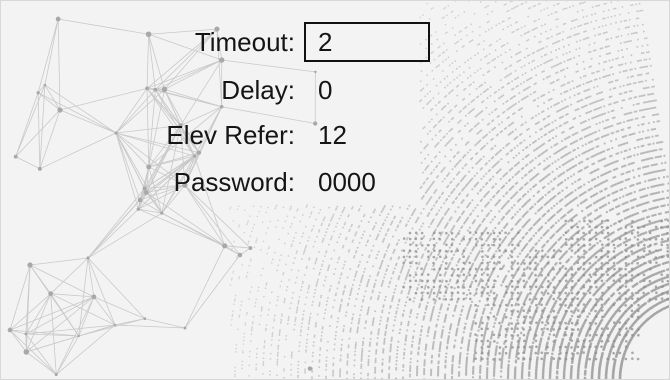  Describe the element at coordinates (258, 90) in the screenshot. I see `delay-label: Delay:` at that location.